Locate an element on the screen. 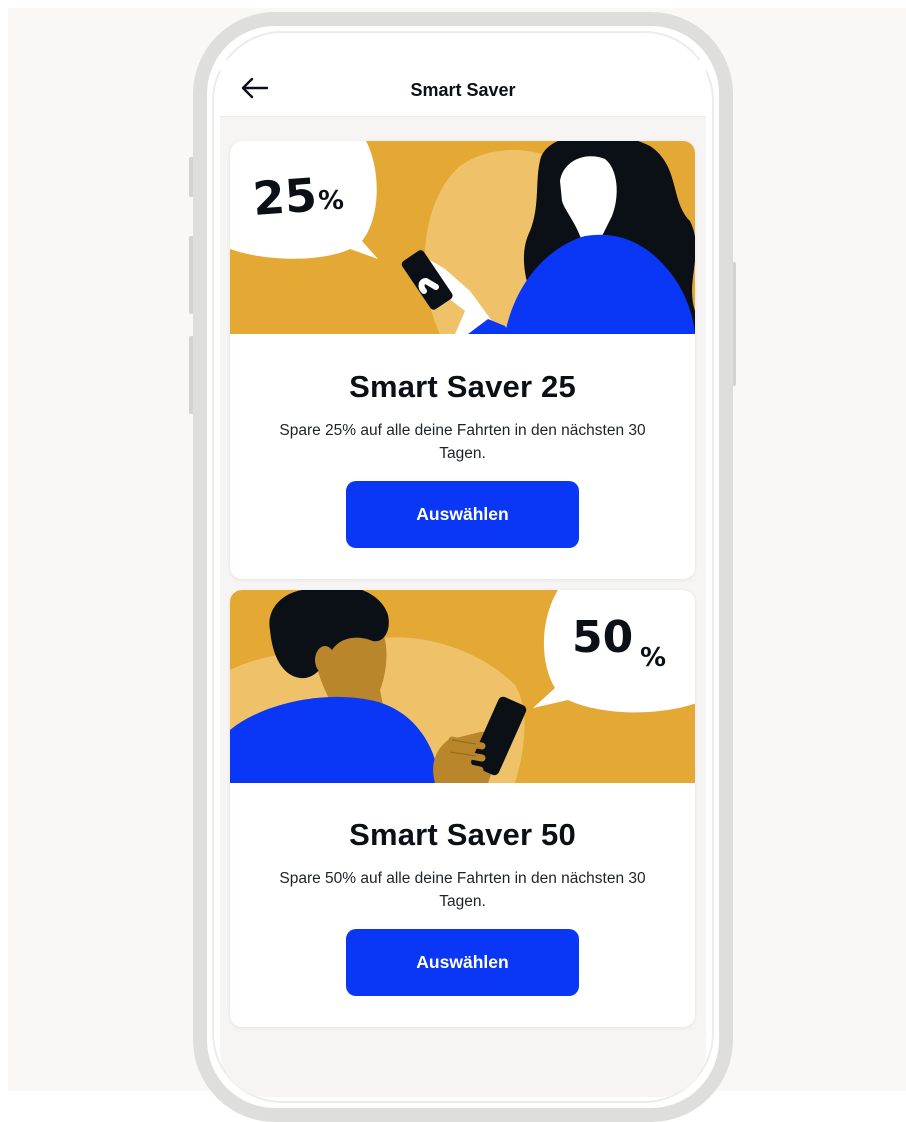 The image size is (906, 1122). page-title: Smart Saver is located at coordinates (463, 90).